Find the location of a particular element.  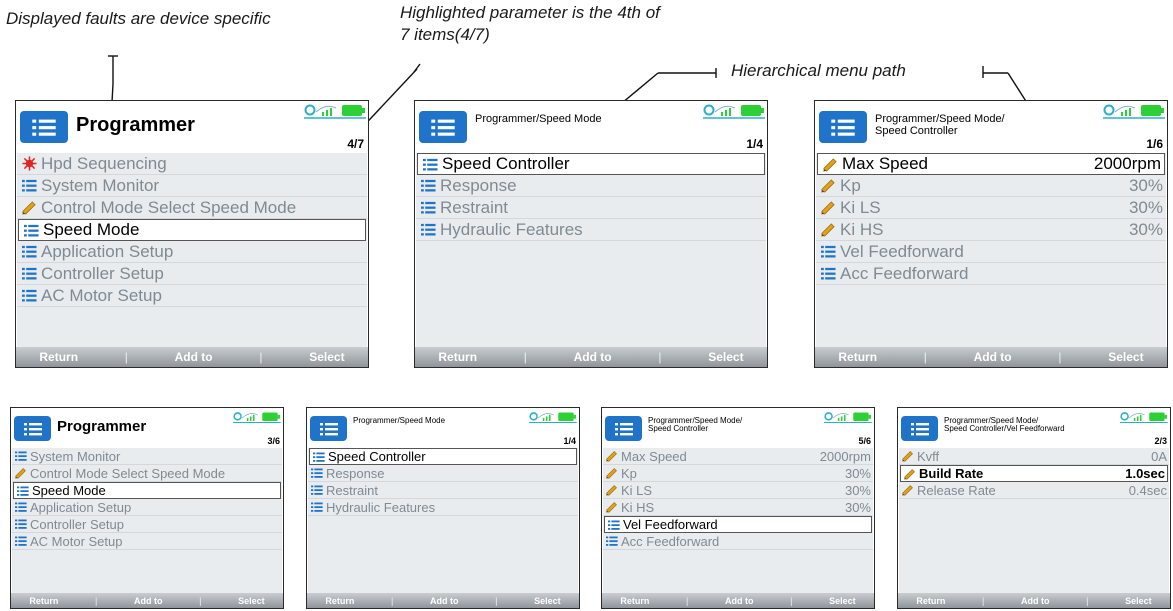

parameter-value: 1.0sec is located at coordinates (1145, 473).